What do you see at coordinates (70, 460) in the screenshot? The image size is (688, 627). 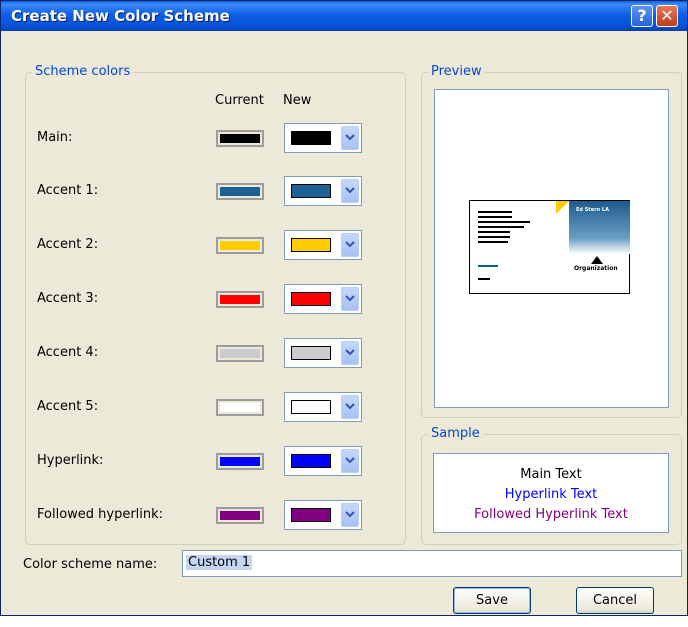 I see `color-row-label: Hyperlink:` at bounding box center [70, 460].